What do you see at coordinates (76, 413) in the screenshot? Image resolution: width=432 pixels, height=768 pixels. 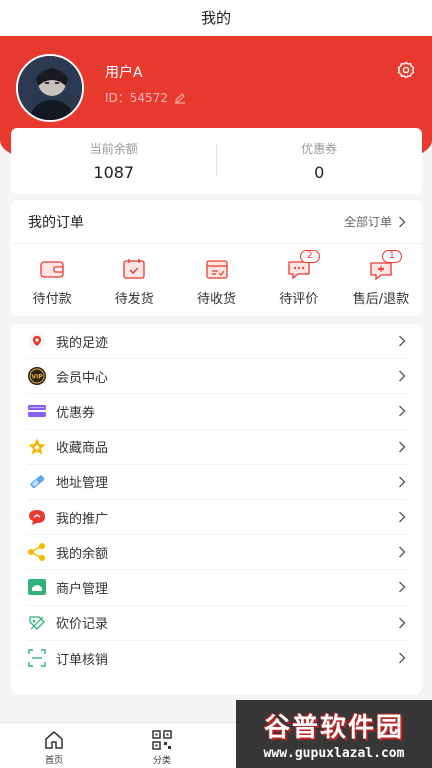 I see `menu-label: 优惠券` at bounding box center [76, 413].